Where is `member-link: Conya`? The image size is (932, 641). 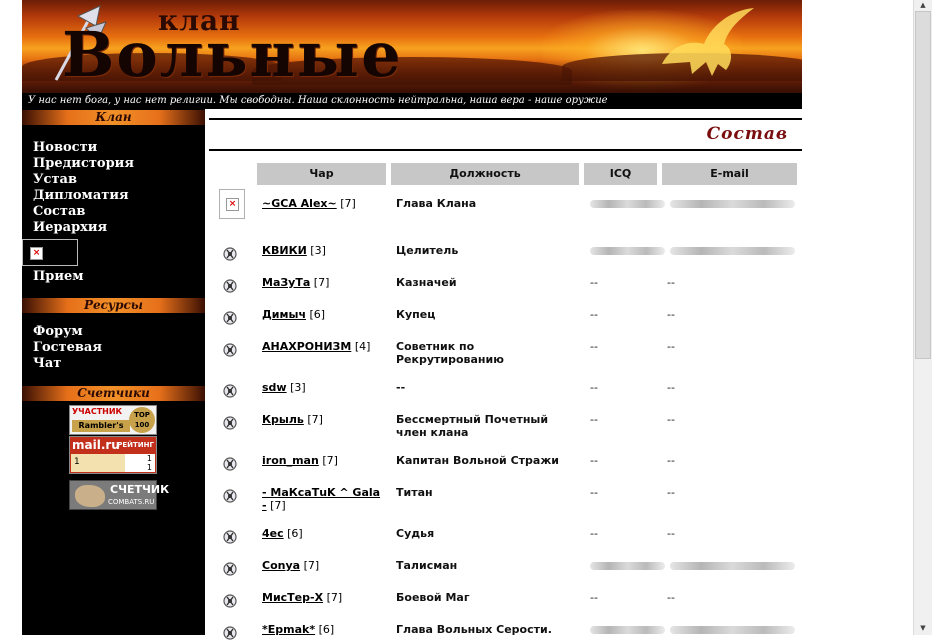
member-link: Conya is located at coordinates (281, 565).